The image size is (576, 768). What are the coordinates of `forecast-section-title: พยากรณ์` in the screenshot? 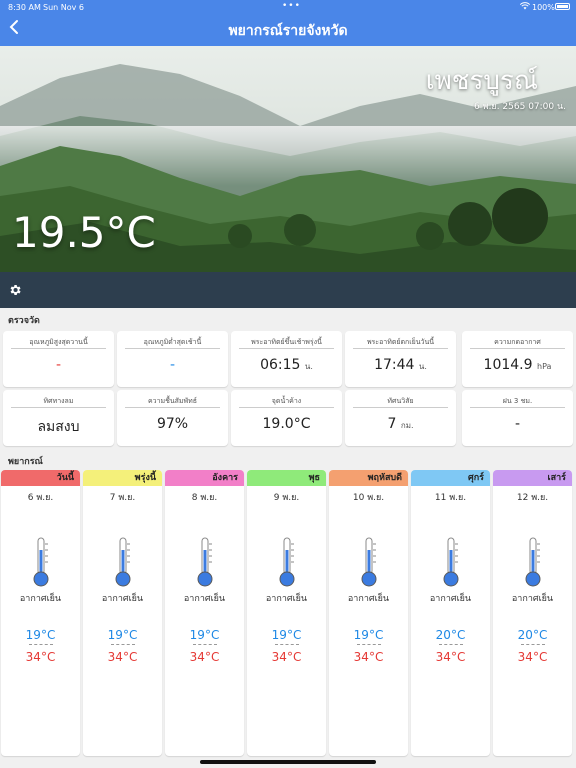 It's located at (25, 462).